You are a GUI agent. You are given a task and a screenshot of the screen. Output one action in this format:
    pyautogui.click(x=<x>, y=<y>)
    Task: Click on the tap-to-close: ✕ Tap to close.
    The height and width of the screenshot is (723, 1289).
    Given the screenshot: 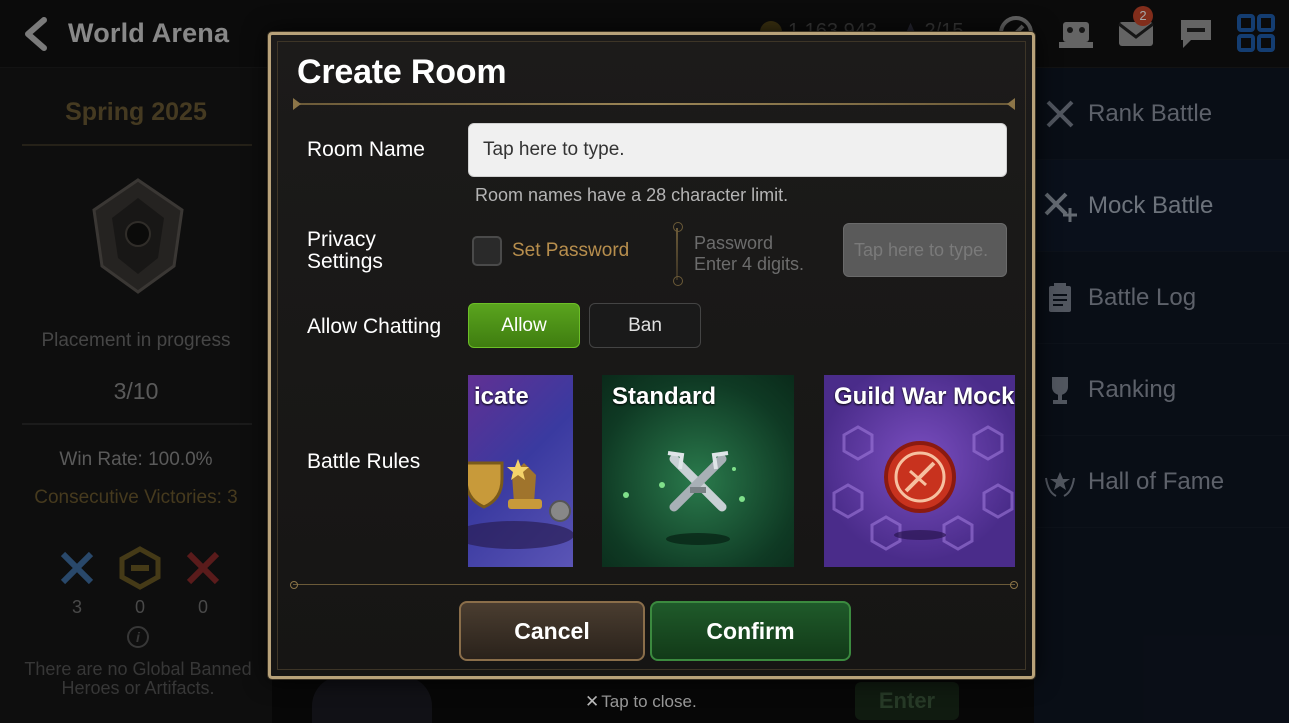 What is the action you would take?
    pyautogui.click(x=641, y=702)
    